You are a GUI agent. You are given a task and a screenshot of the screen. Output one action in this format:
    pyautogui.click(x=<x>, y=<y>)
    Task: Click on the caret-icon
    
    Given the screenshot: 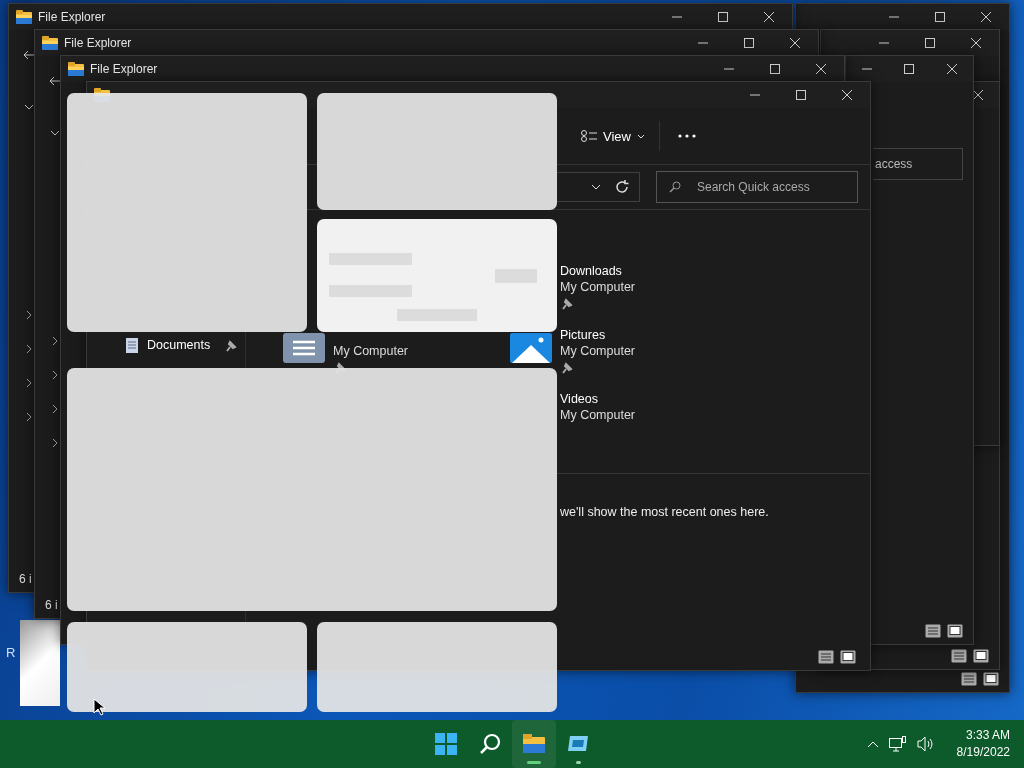 What is the action you would take?
    pyautogui.click(x=640, y=136)
    